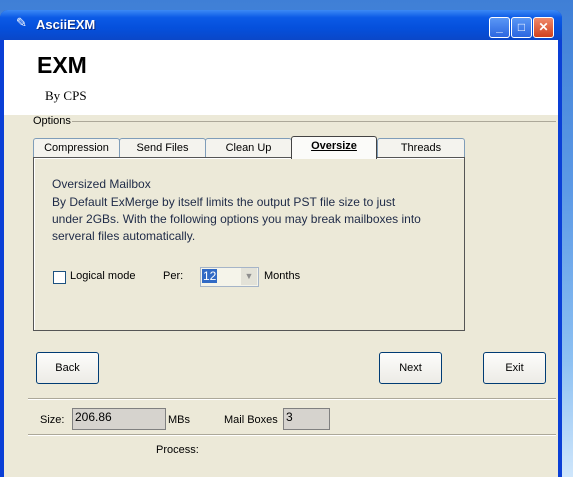  I want to click on app-icon: ✎, so click(21, 22).